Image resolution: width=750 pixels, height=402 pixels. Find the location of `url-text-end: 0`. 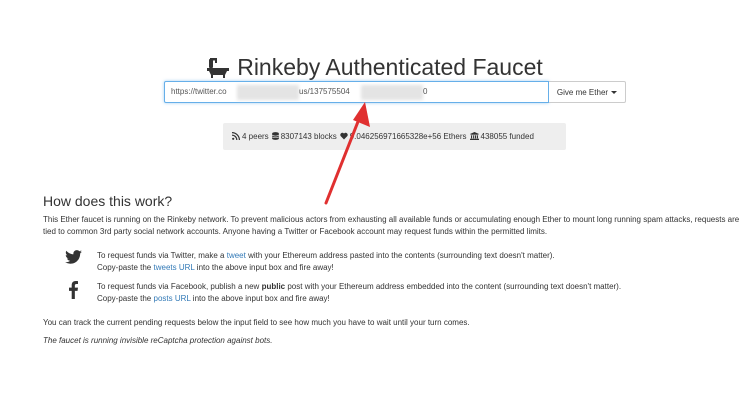

url-text-end: 0 is located at coordinates (425, 91).